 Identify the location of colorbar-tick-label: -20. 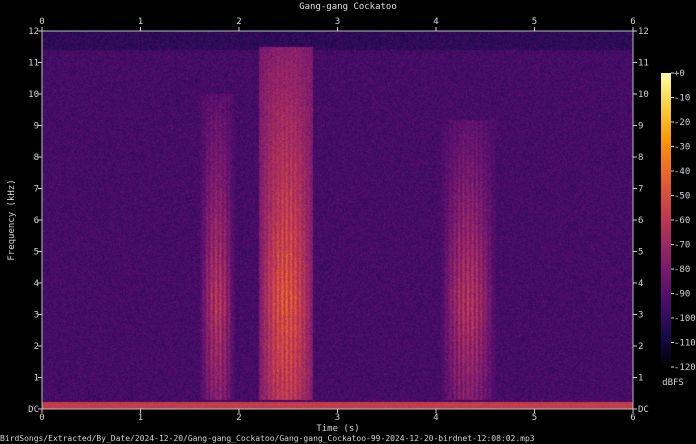
(682, 123).